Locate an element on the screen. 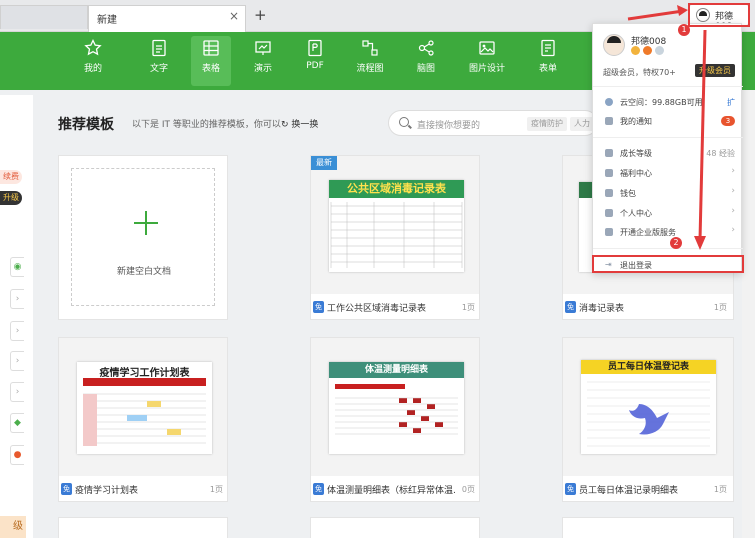  annotation-arrows is located at coordinates (667, 127).